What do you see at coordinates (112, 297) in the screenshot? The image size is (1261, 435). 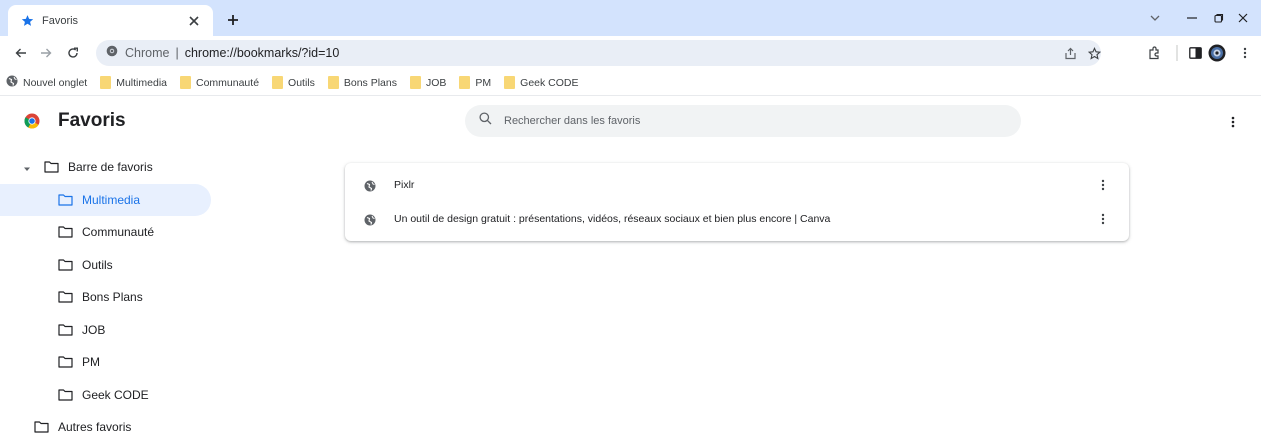 I see `tree-node-label: Bons Plans` at bounding box center [112, 297].